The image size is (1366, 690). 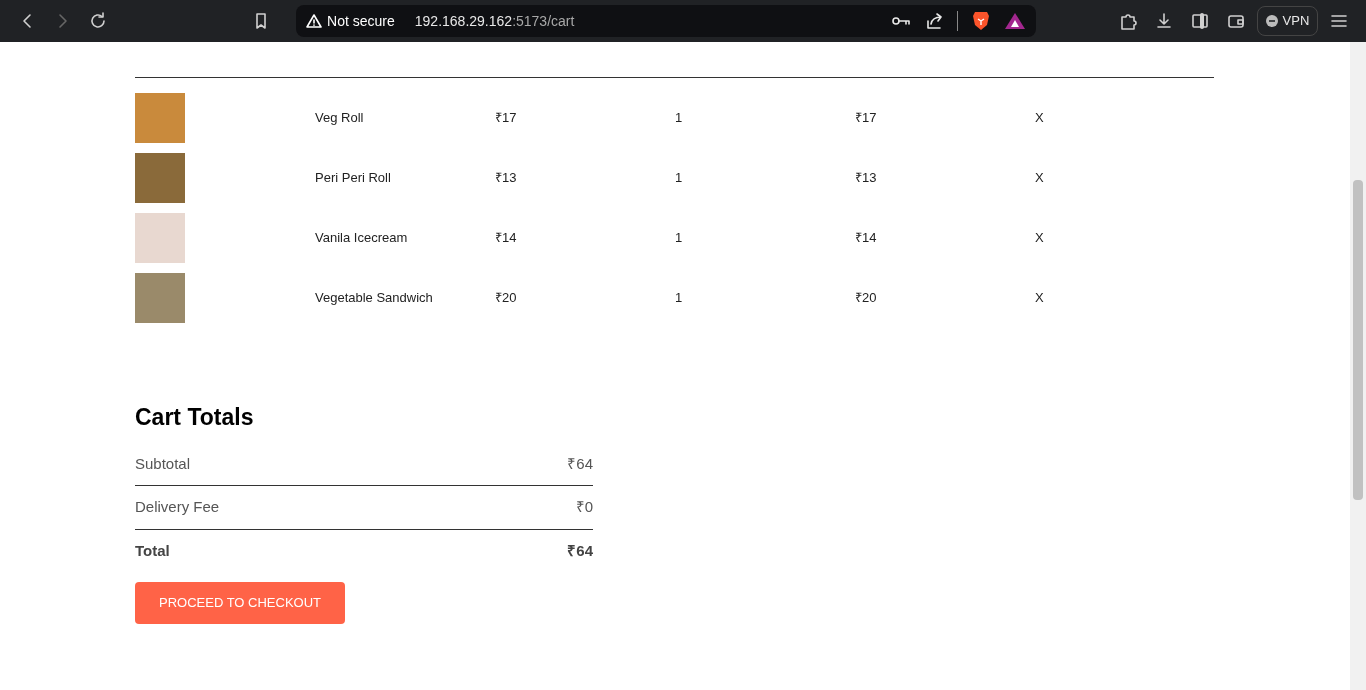 What do you see at coordinates (506, 118) in the screenshot?
I see `item-price: ₹17` at bounding box center [506, 118].